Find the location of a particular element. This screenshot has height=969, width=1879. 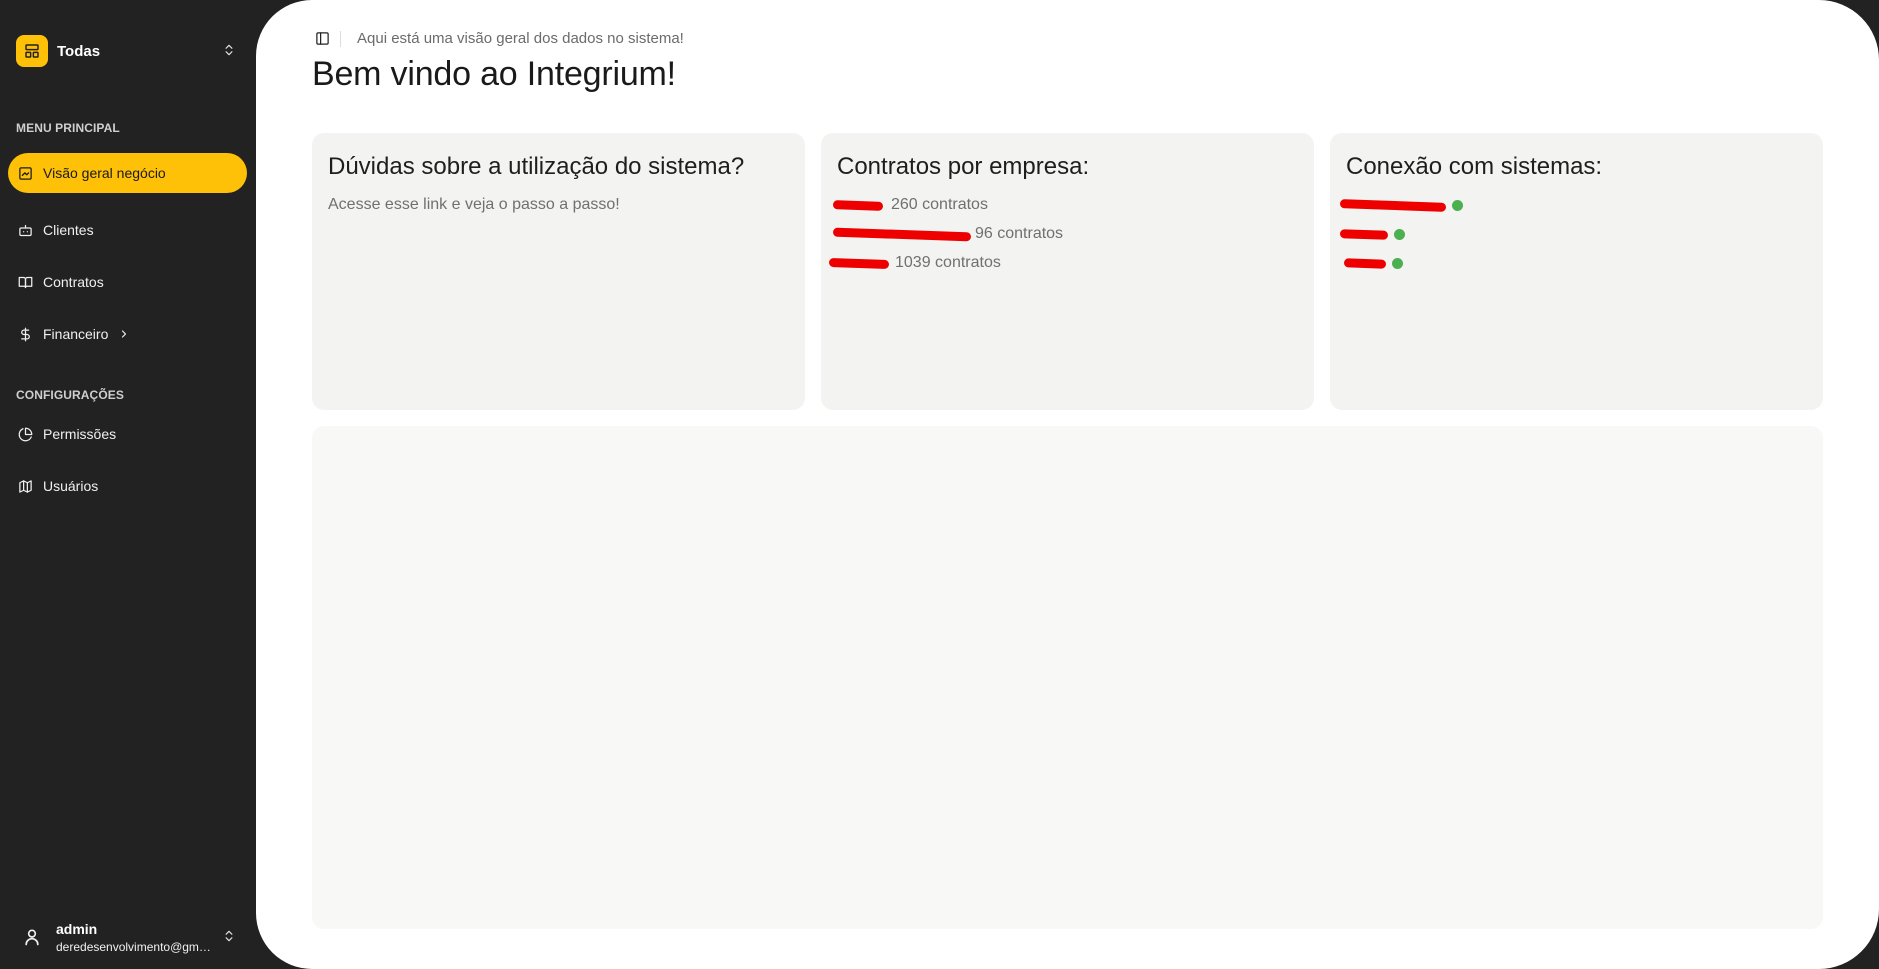

sidebar-item-permissoes: Permissões is located at coordinates (127, 434).